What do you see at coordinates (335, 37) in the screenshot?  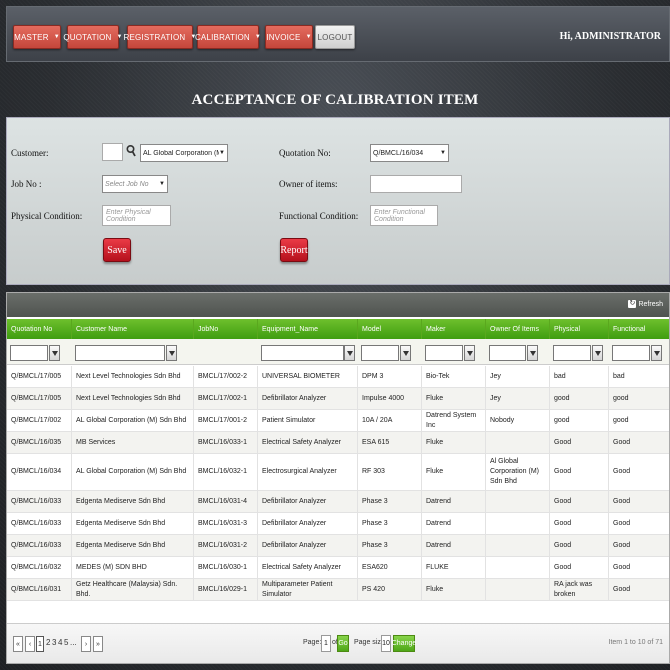 I see `logout-button: LOGOUT` at bounding box center [335, 37].